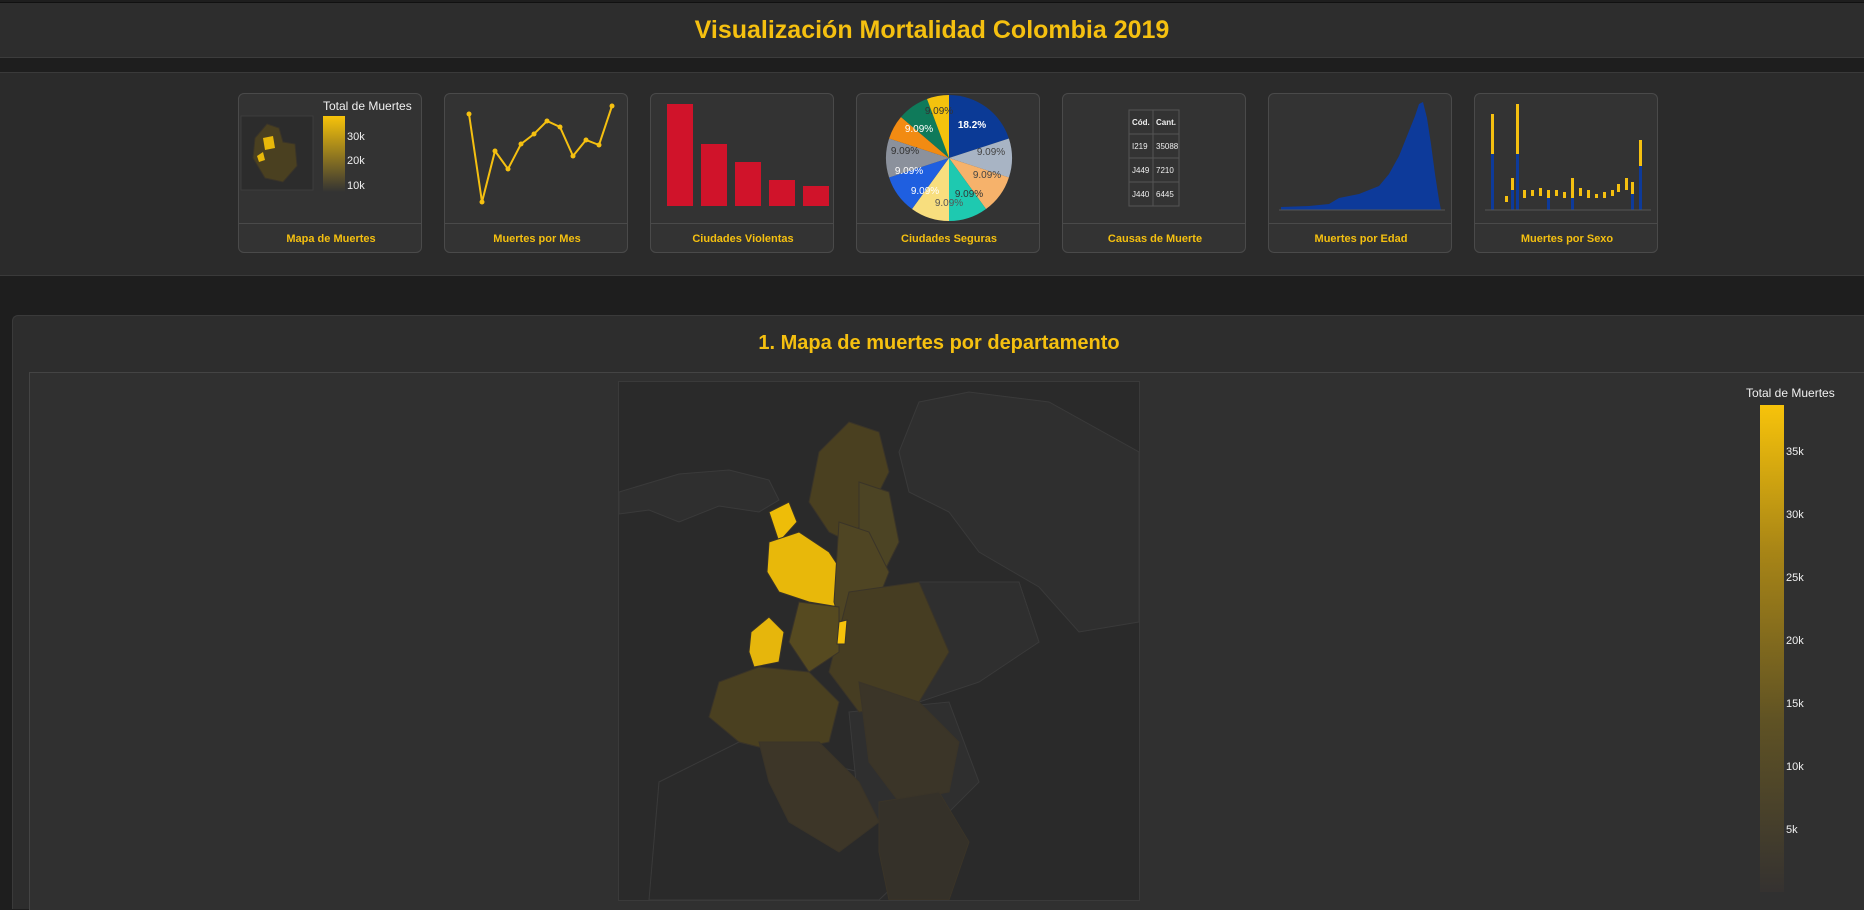 Image resolution: width=1864 pixels, height=910 pixels. Describe the element at coordinates (1795, 578) in the screenshot. I see `colorbar-tick: 25k` at that location.